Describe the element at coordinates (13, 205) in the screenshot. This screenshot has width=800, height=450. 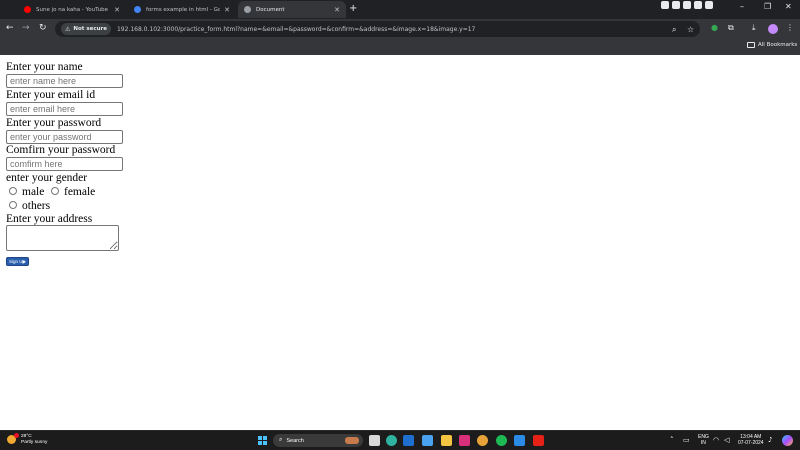
I see `gender-others-radio` at that location.